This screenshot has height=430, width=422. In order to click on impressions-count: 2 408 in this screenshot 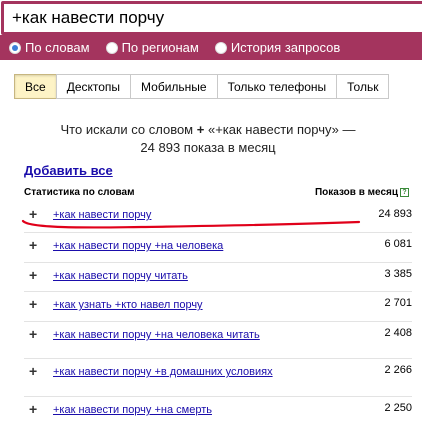, I will do `click(398, 333)`.